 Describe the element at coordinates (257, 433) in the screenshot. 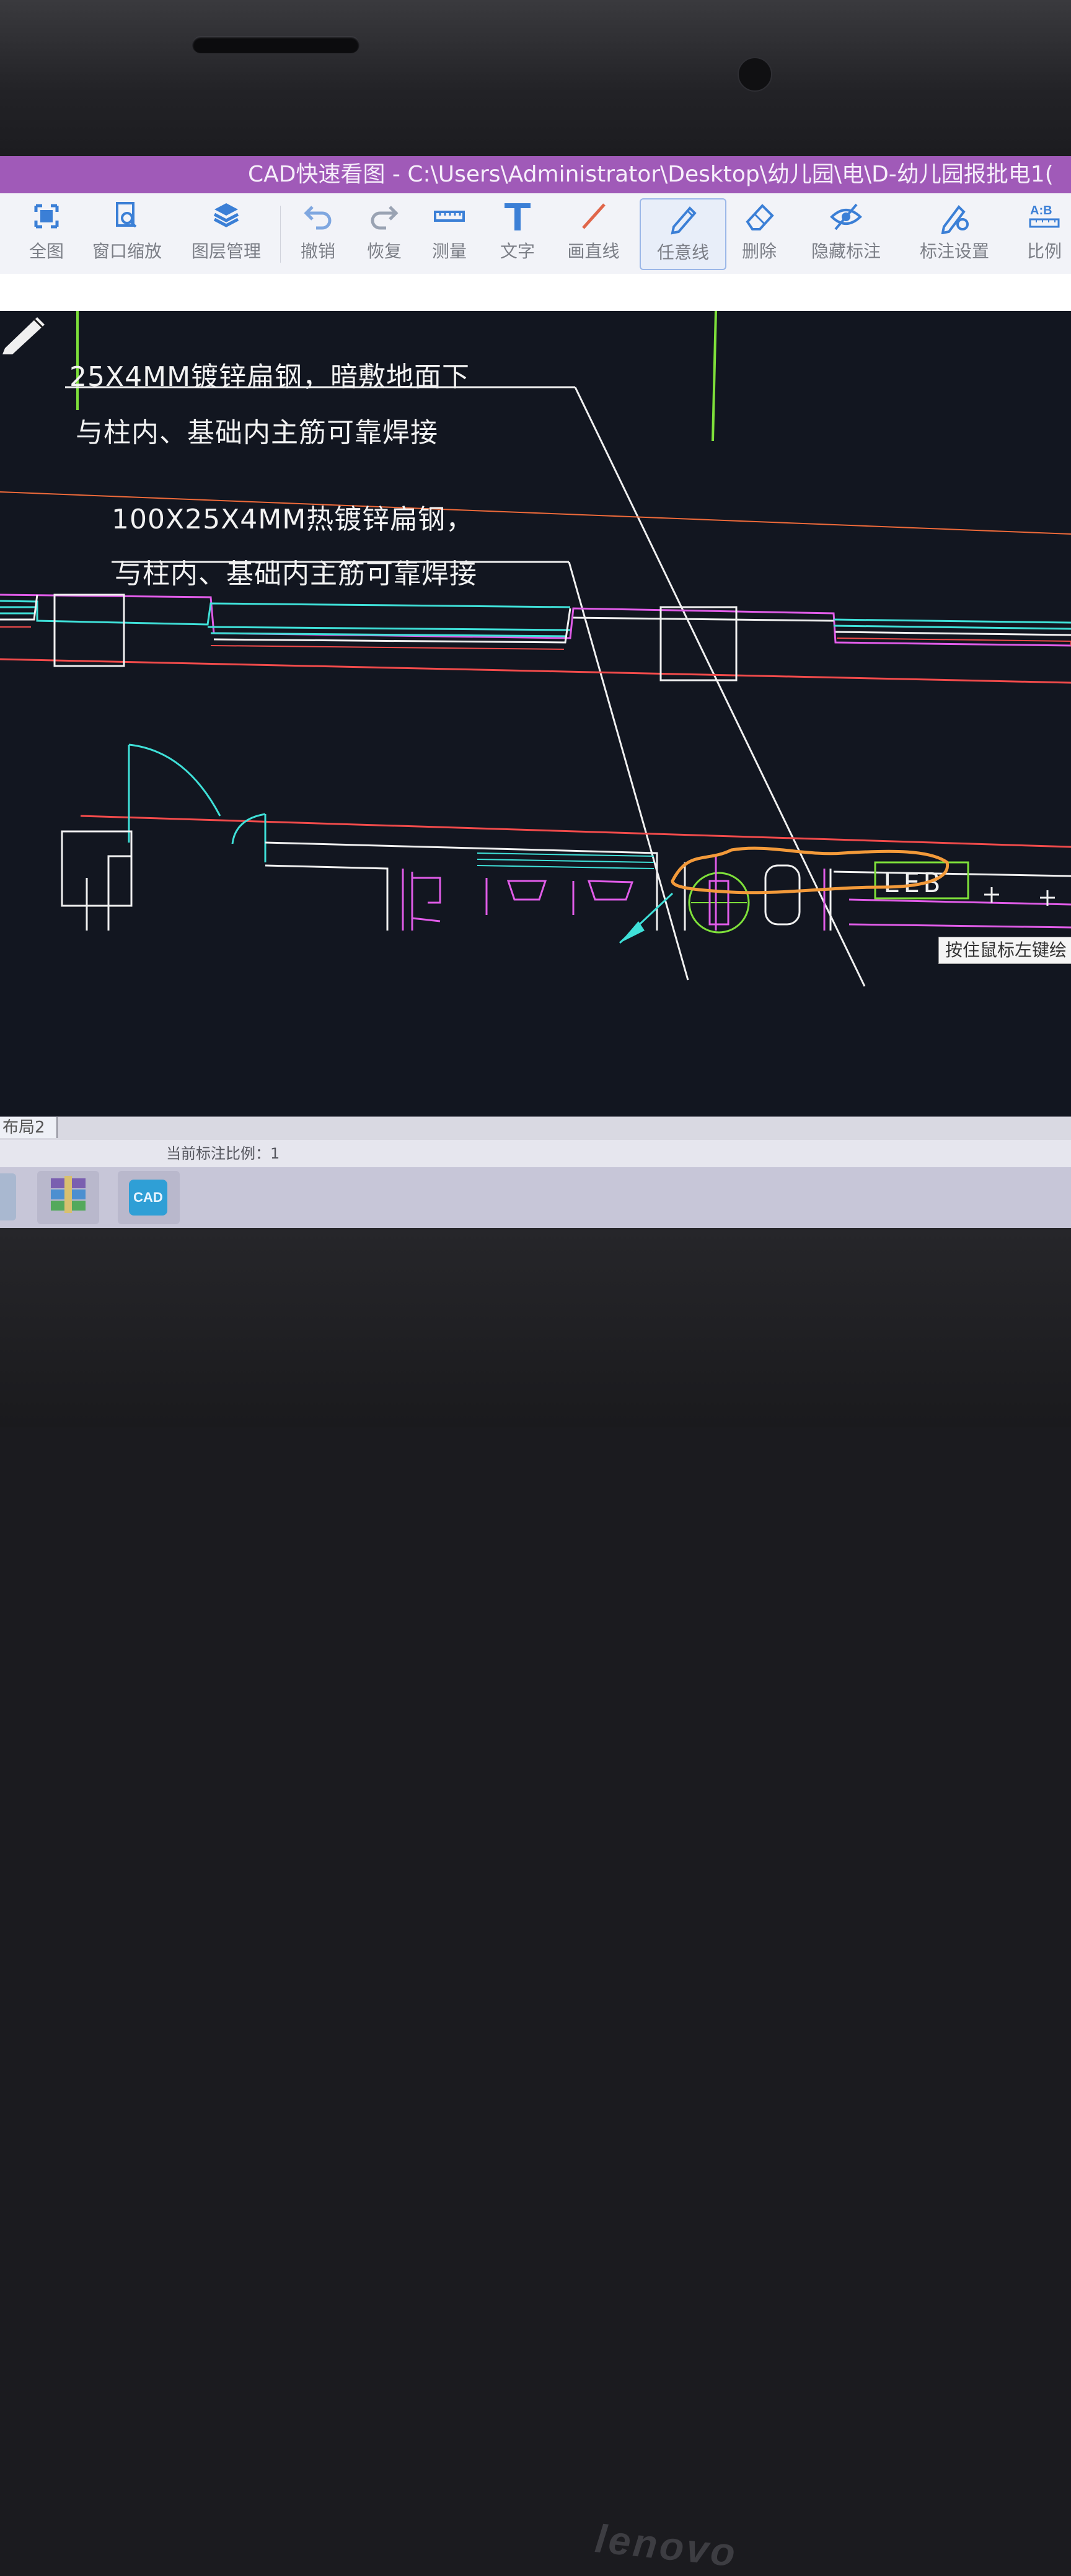

I see `annotation-1-line2: 与柱内、基础内主筋可靠焊接` at that location.